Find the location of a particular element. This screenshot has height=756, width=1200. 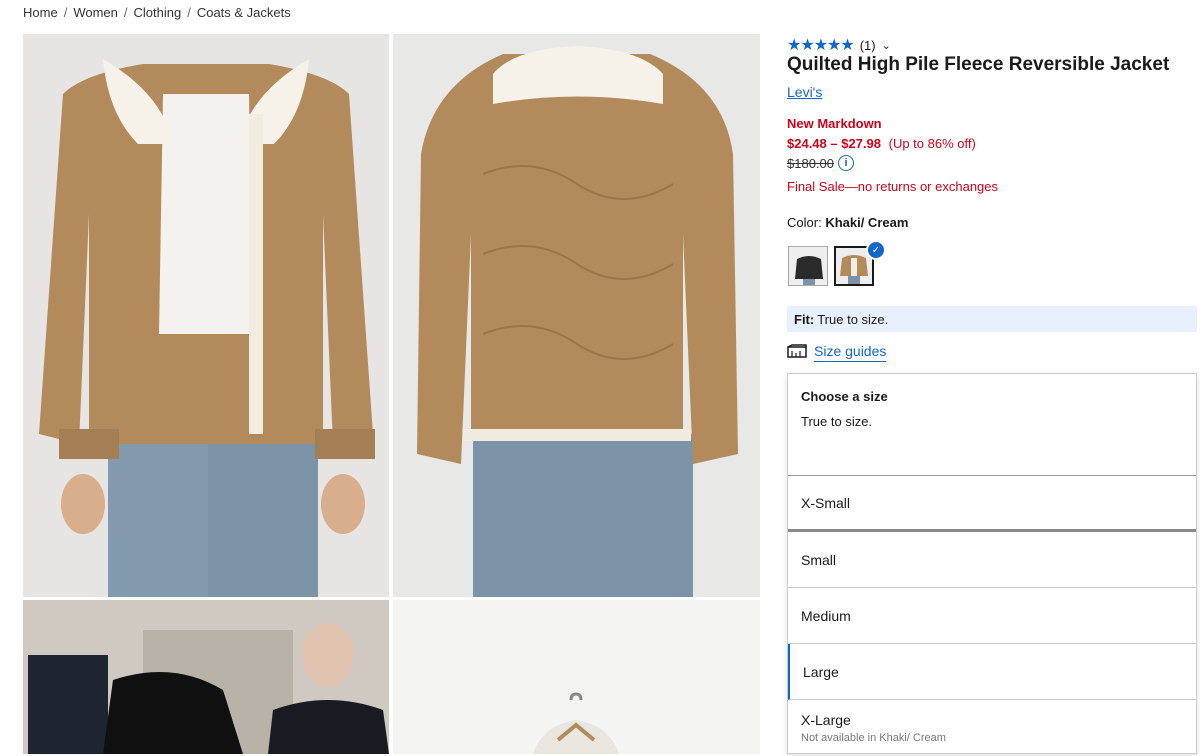

fit-value: True to size. is located at coordinates (853, 319).